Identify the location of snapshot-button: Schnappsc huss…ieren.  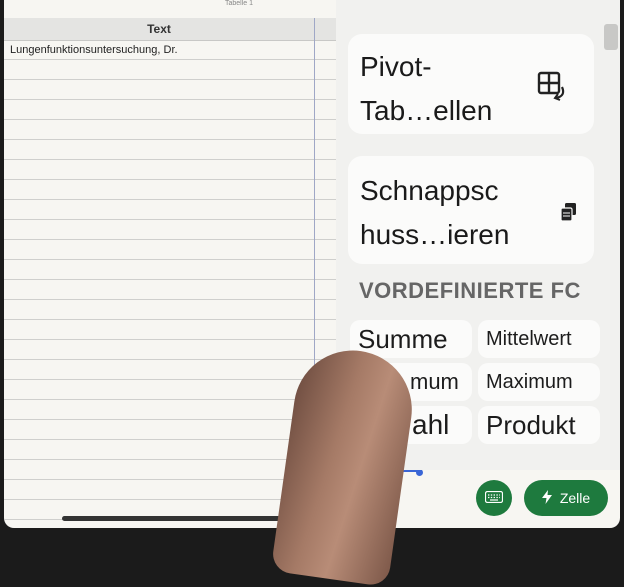
(471, 210).